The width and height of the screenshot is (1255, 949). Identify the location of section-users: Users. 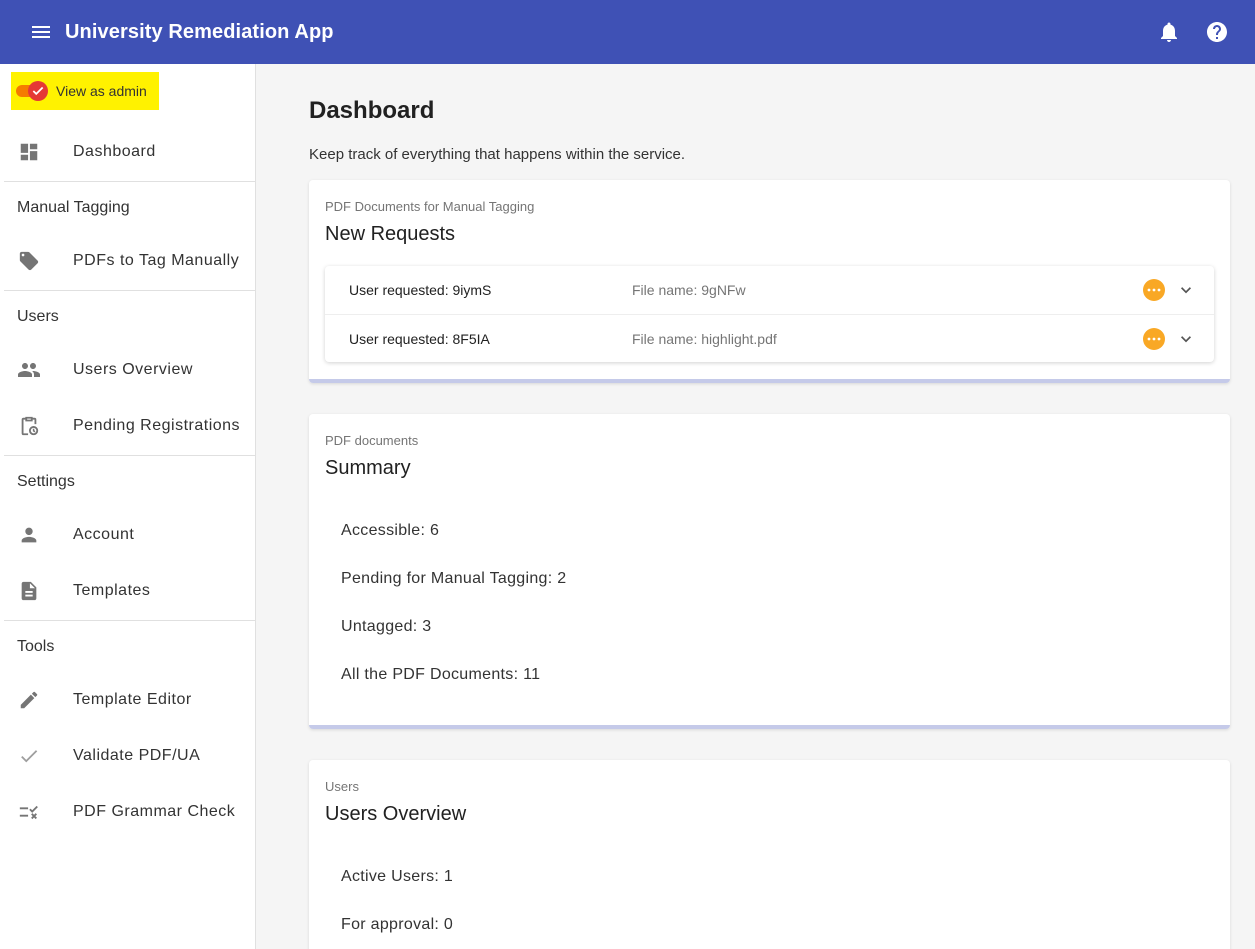
(38, 316).